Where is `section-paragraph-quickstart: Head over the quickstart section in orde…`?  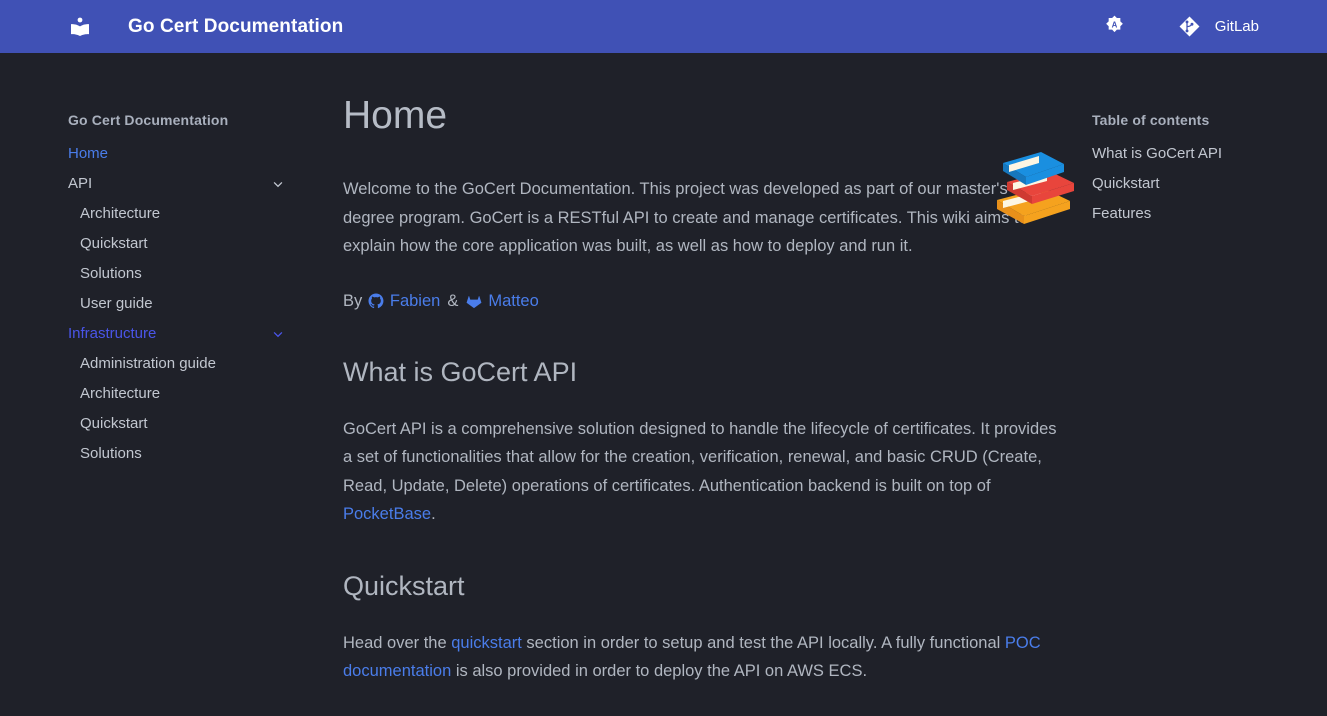 section-paragraph-quickstart: Head over the quickstart section in orde… is located at coordinates (702, 657).